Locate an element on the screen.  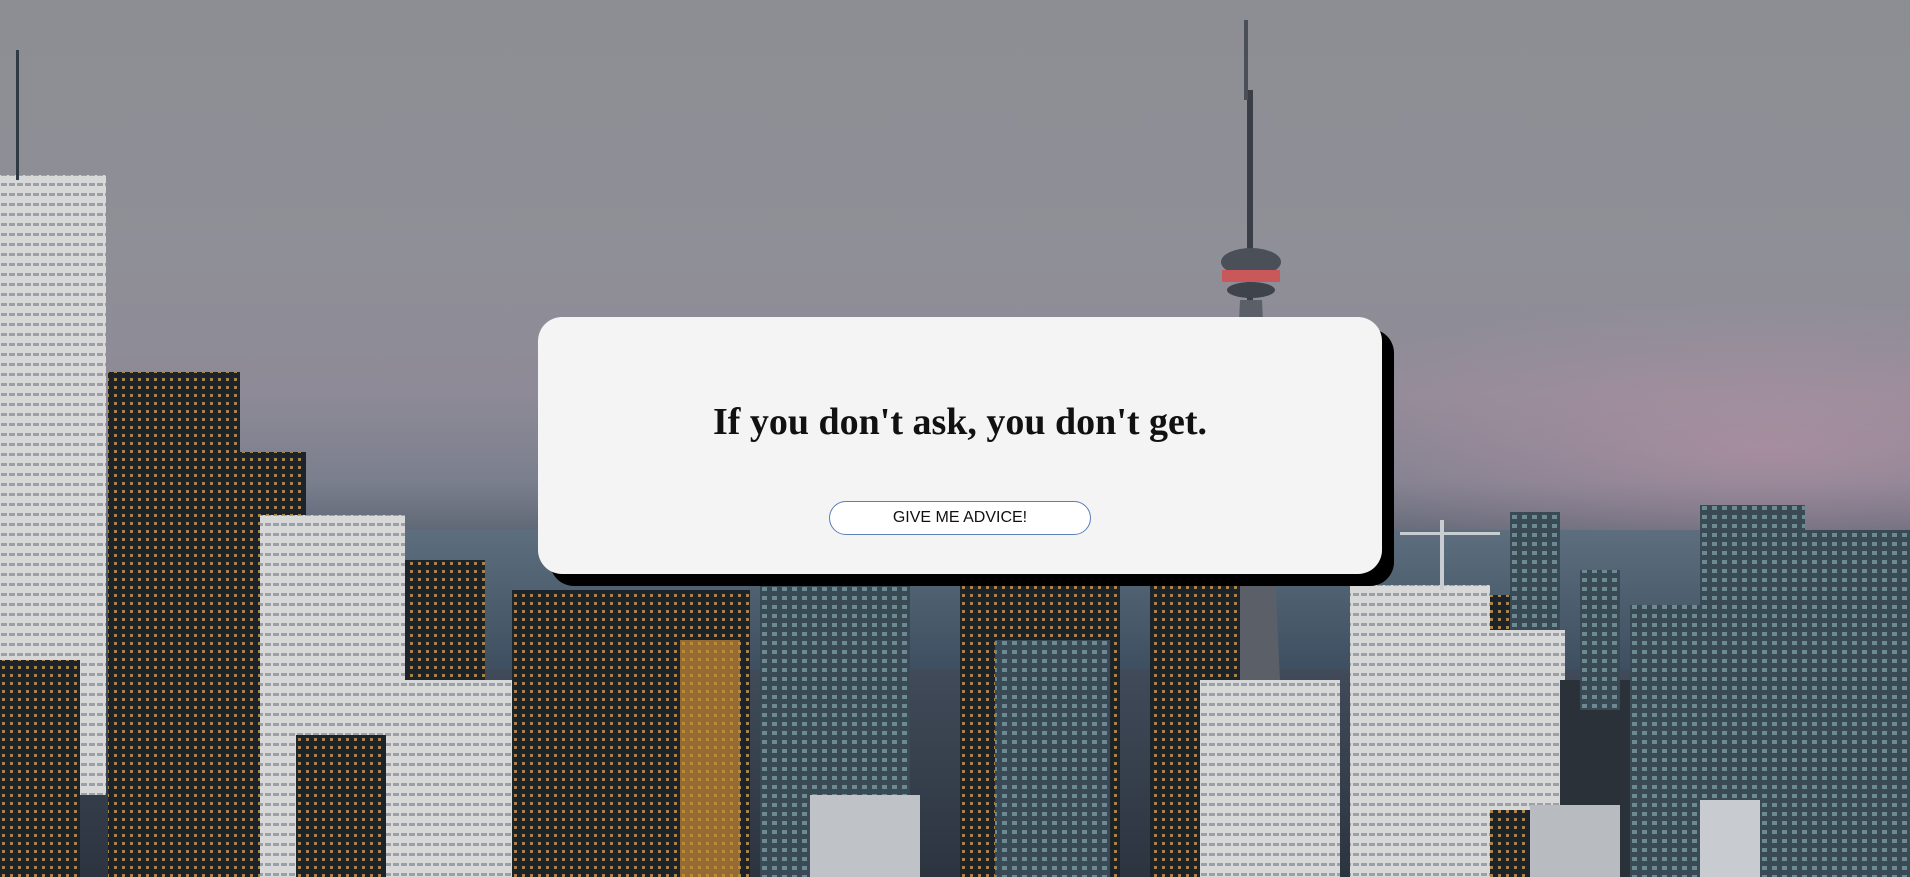
advice-quote: If you don't ask, you don't get. is located at coordinates (960, 422).